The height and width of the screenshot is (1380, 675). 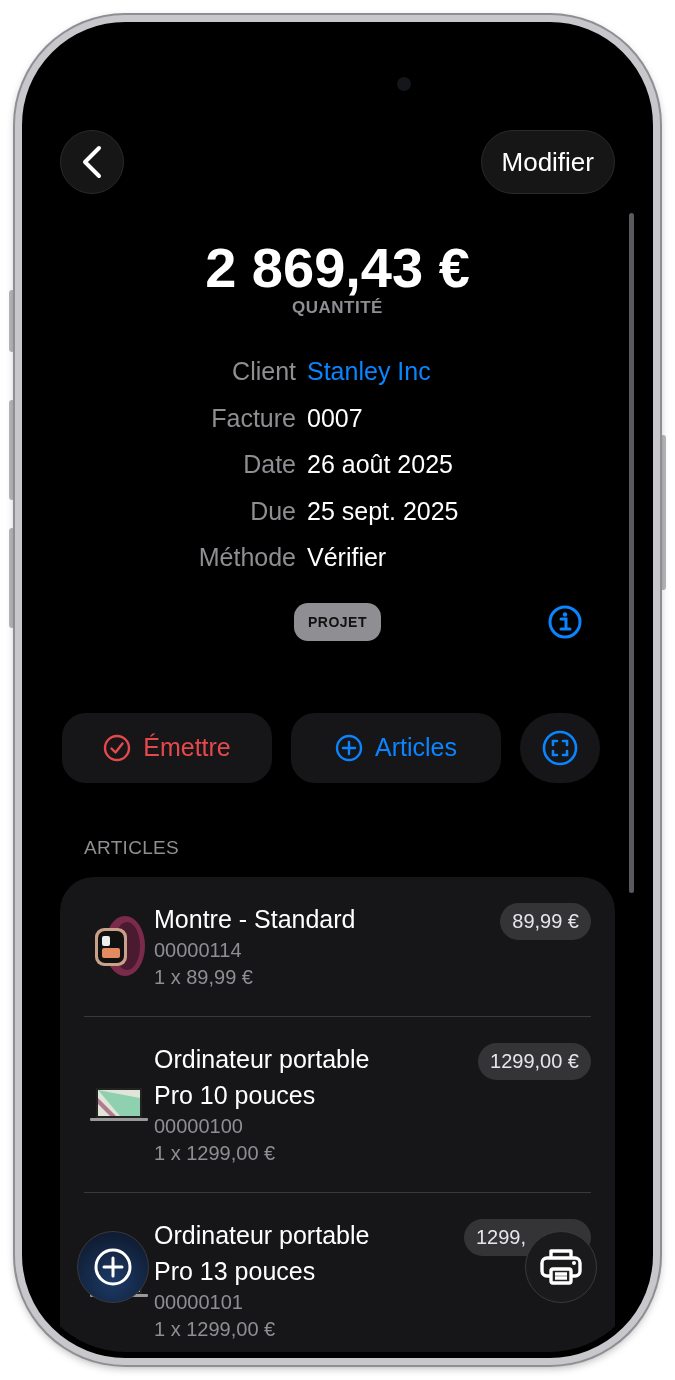 What do you see at coordinates (132, 847) in the screenshot?
I see `section-header: ARTICLES` at bounding box center [132, 847].